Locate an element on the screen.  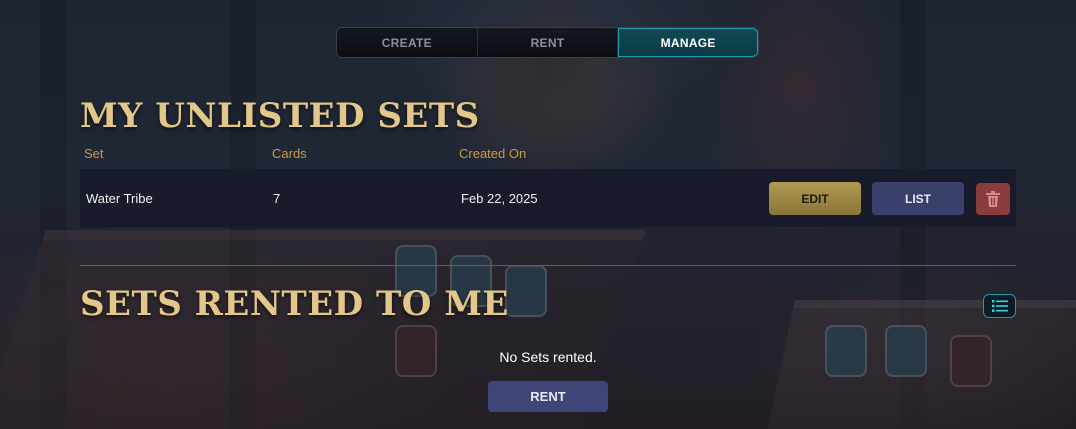
view-toggle-button is located at coordinates (999, 306).